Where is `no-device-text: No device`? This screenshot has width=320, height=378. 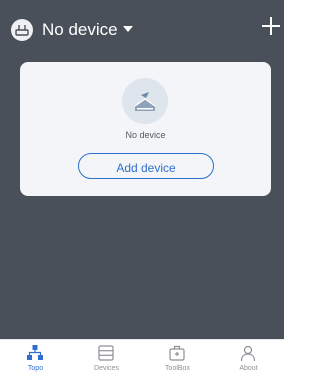 no-device-text: No device is located at coordinates (145, 135).